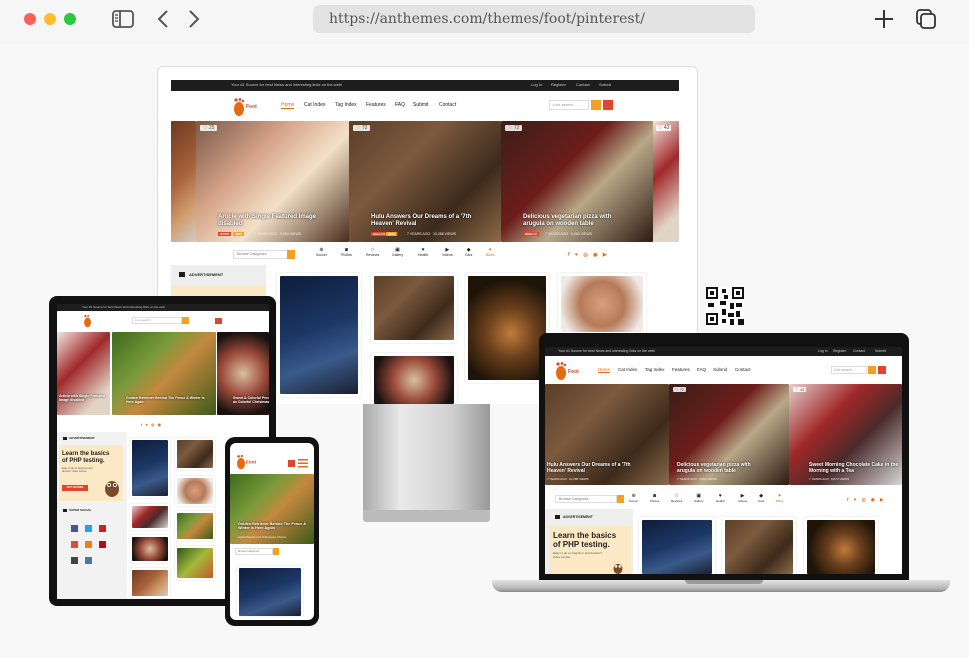 The width and height of the screenshot is (969, 658). Describe the element at coordinates (74, 528) in the screenshot. I see `facebook-icon` at that location.